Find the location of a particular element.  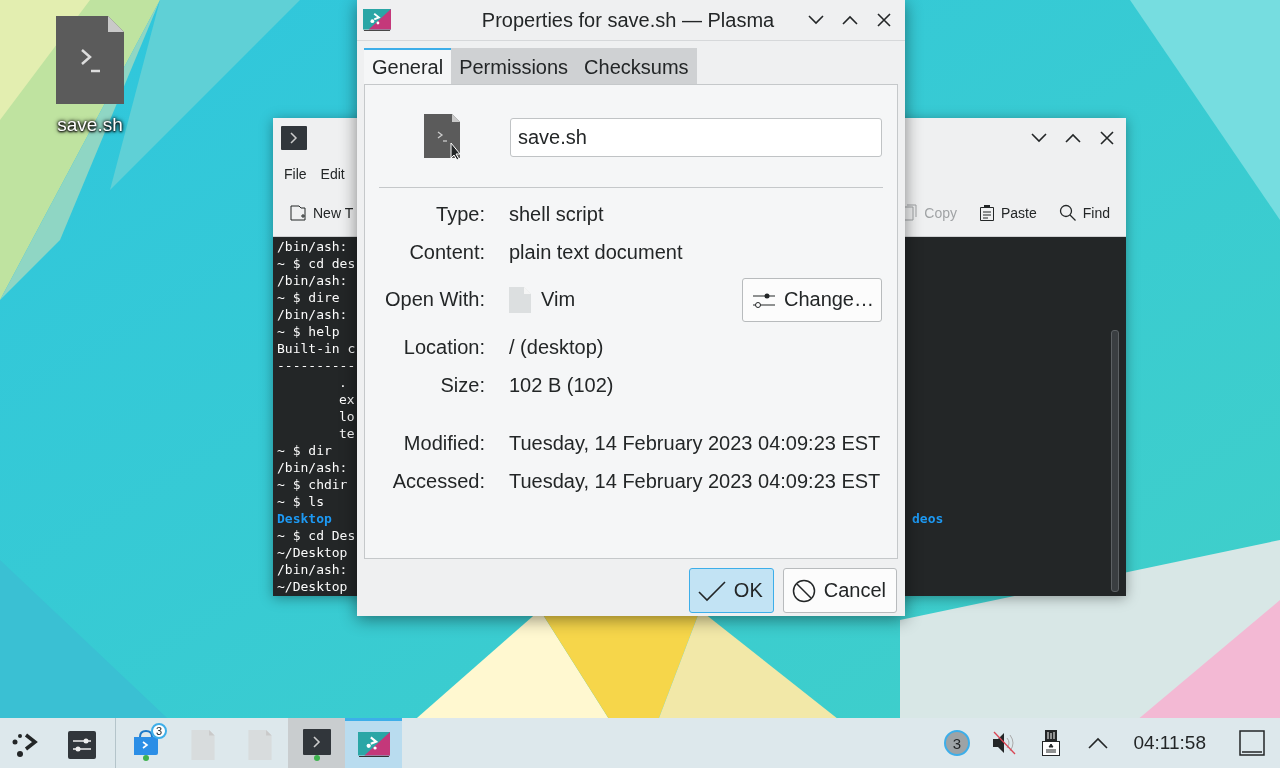

terminal-line: . is located at coordinates (342, 382).